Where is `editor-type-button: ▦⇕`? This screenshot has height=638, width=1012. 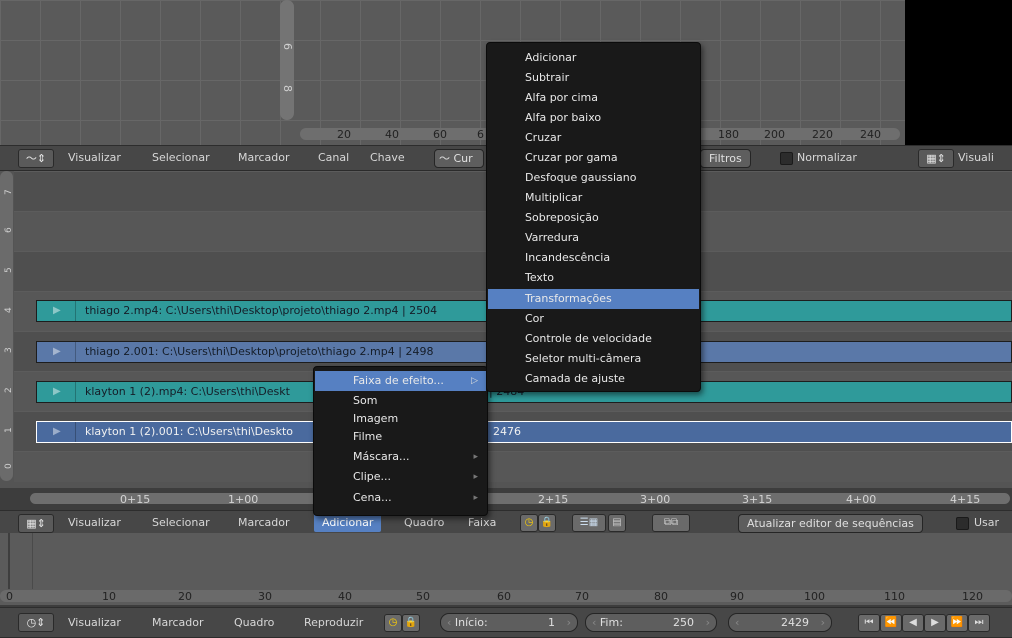 editor-type-button: ▦⇕ is located at coordinates (36, 523).